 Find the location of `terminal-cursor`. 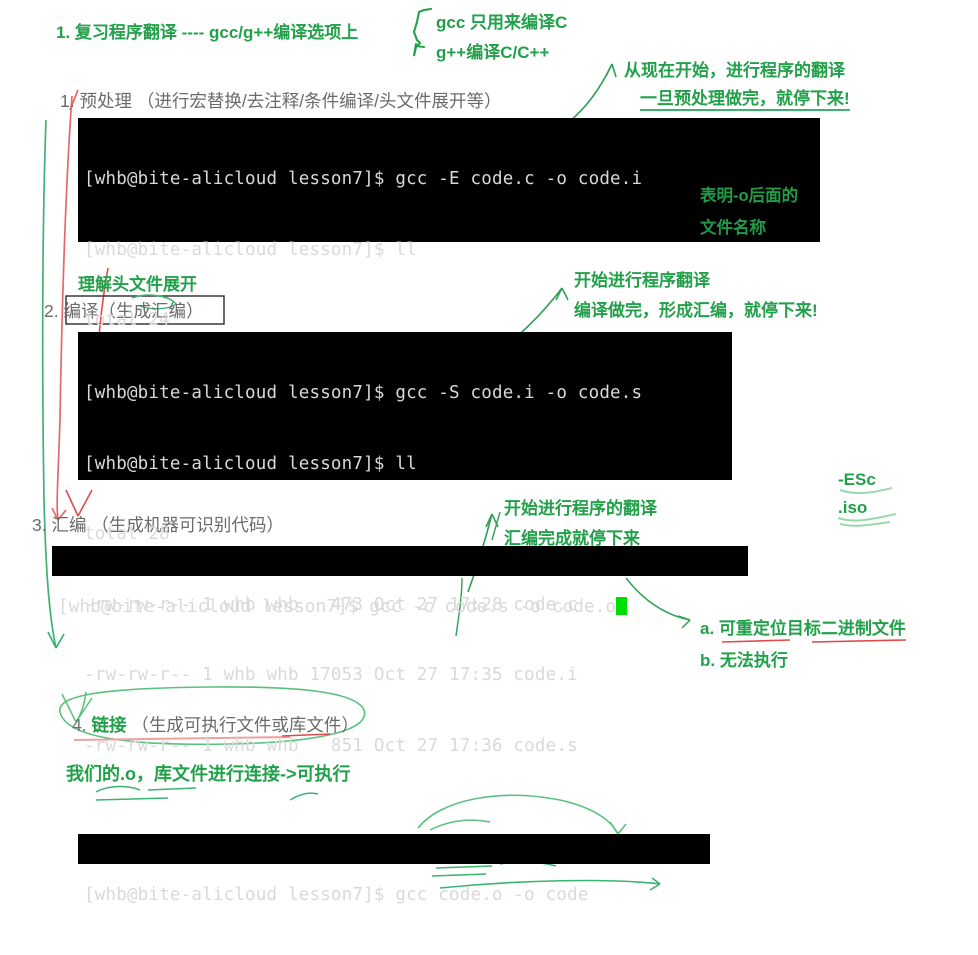

terminal-cursor is located at coordinates (622, 606).